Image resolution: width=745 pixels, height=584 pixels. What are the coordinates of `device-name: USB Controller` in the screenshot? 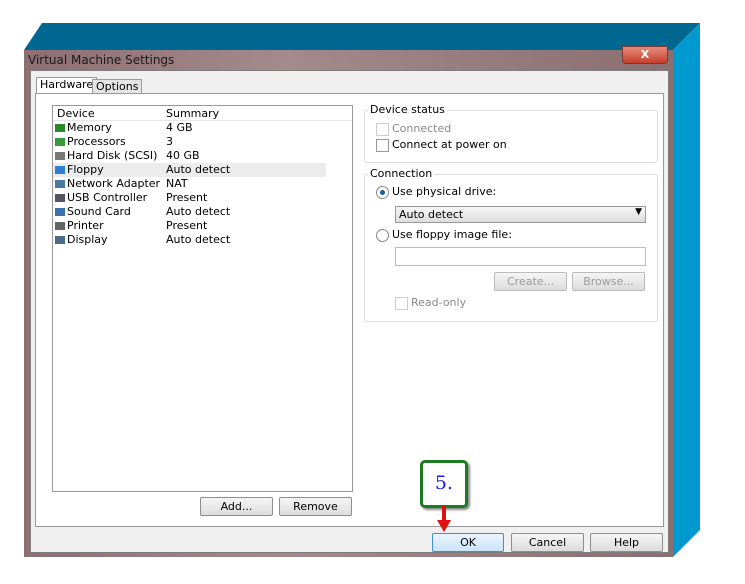 It's located at (107, 197).